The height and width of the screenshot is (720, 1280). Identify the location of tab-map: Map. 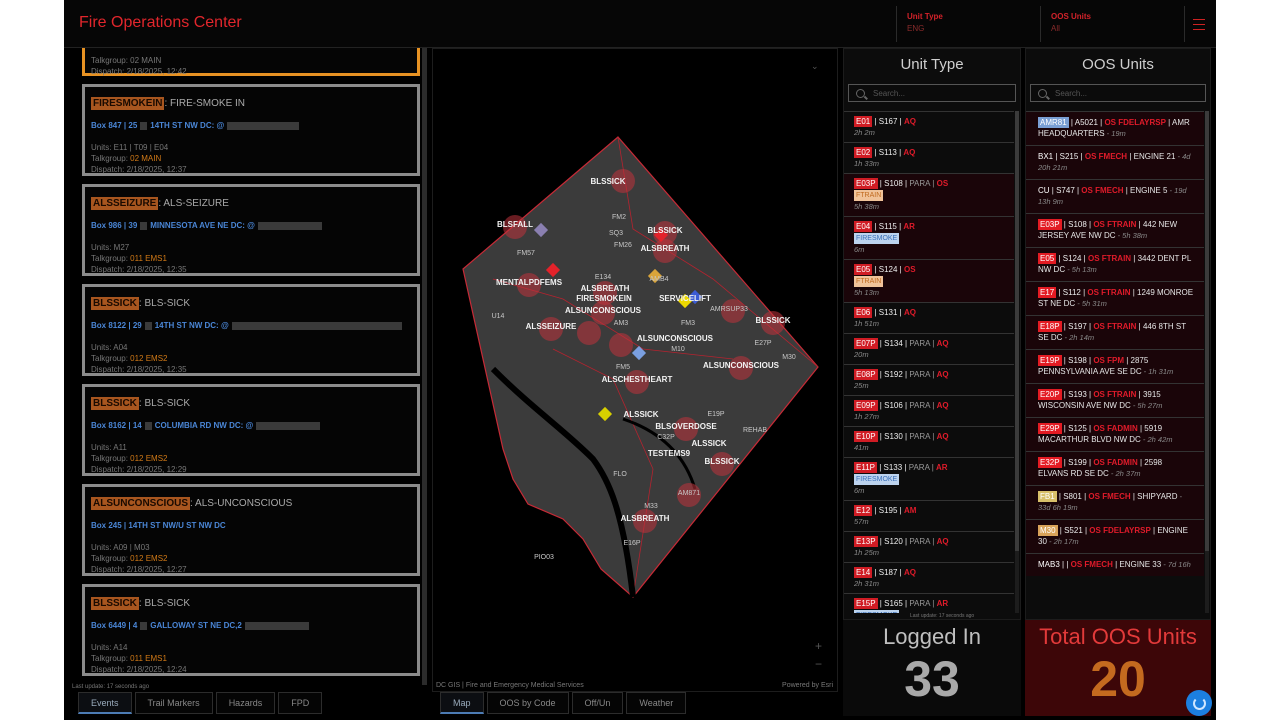
(462, 703).